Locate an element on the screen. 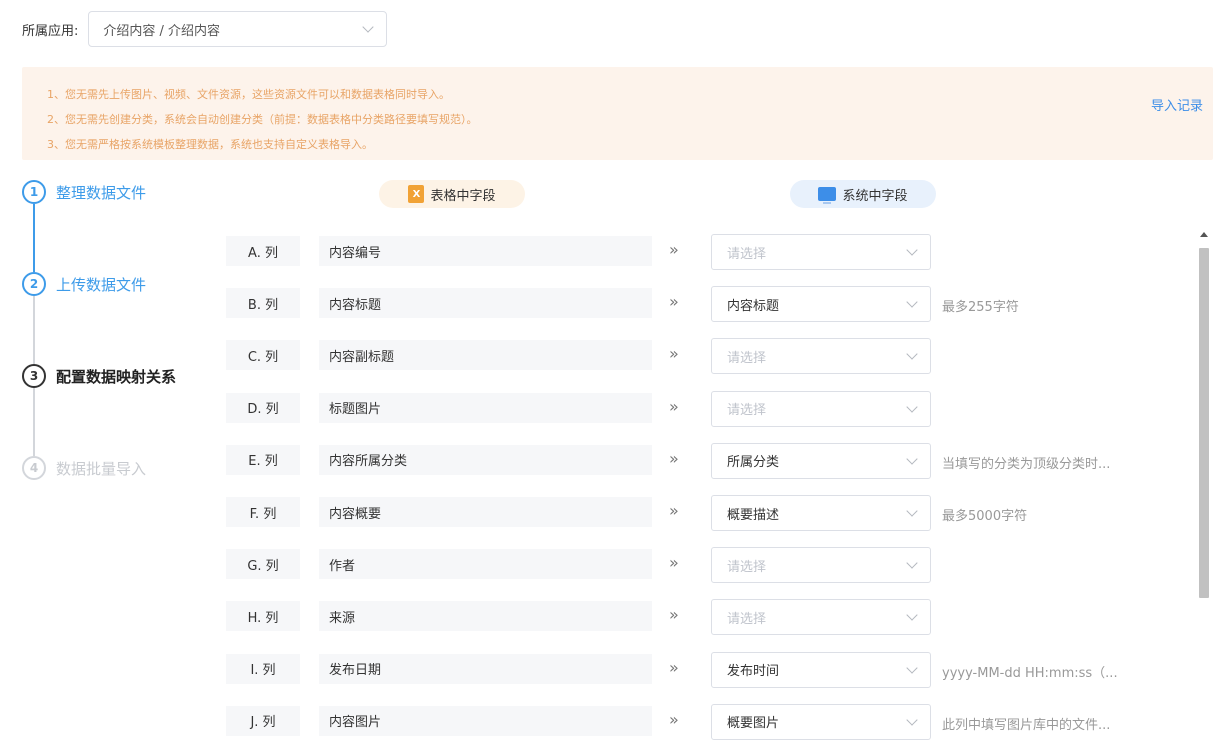 The image size is (1223, 743). system-header-label: 系统中字段 is located at coordinates (875, 196).